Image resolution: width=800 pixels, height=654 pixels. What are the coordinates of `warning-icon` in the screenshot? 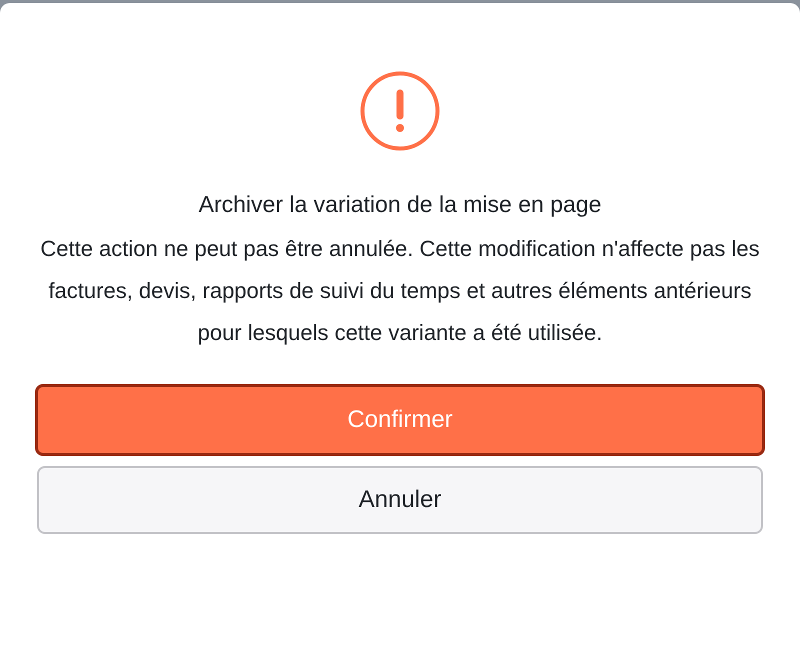 It's located at (400, 111).